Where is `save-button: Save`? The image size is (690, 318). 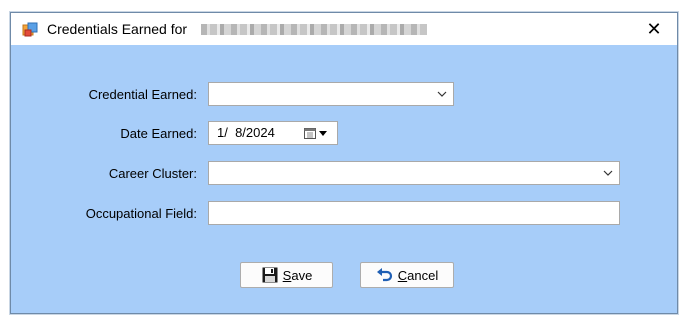
save-button: Save is located at coordinates (286, 275).